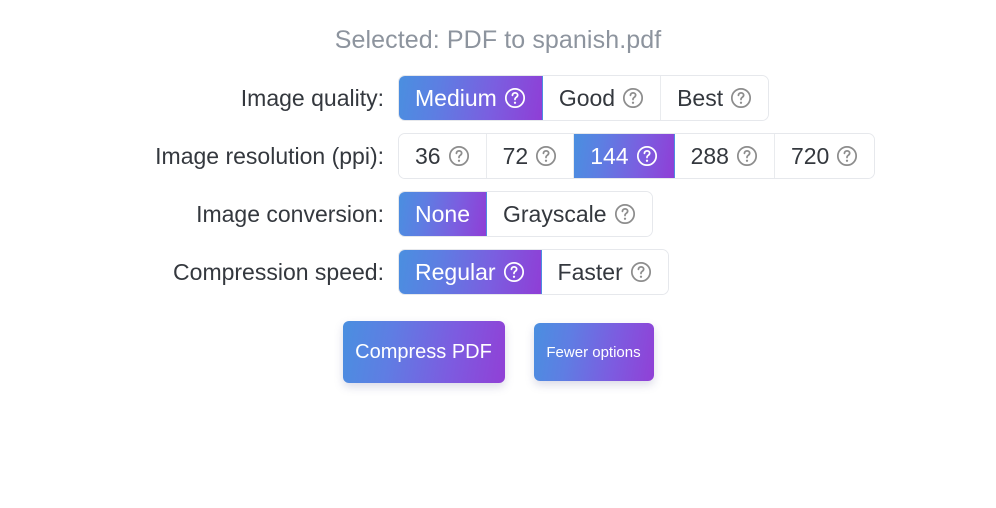 The image size is (996, 508). I want to click on segment-image-resolution-144: 144, so click(624, 156).